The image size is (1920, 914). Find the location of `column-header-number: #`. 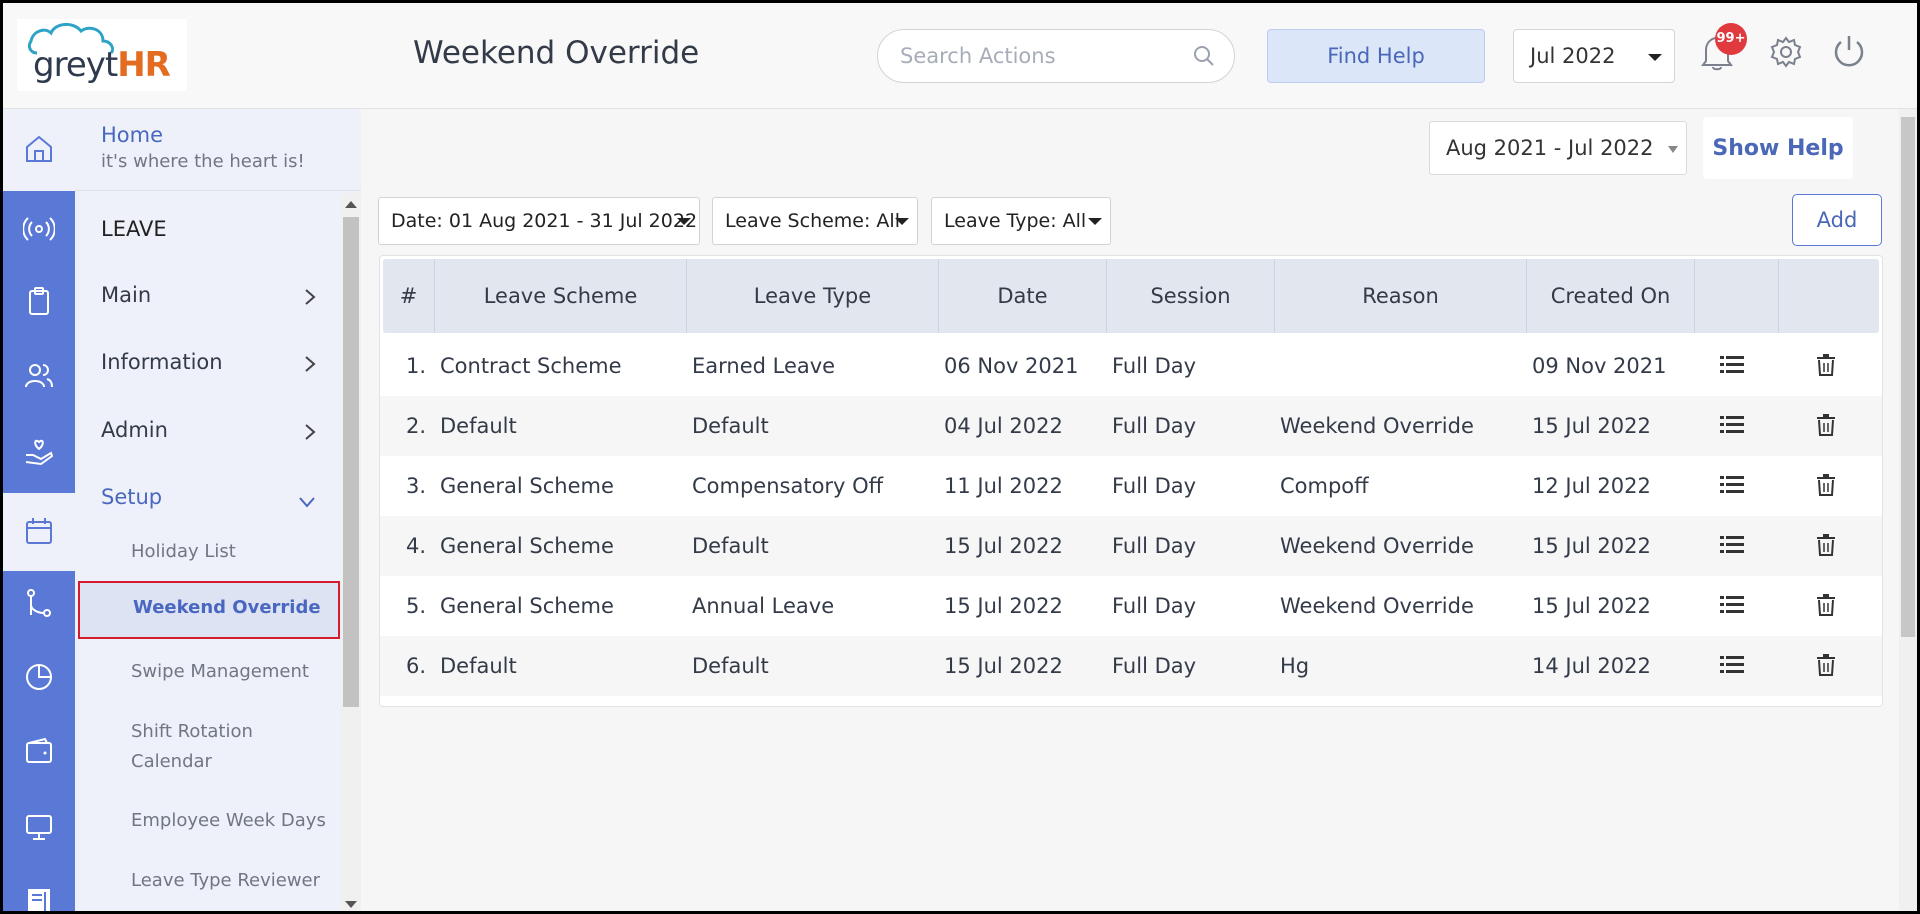

column-header-number: # is located at coordinates (409, 296).